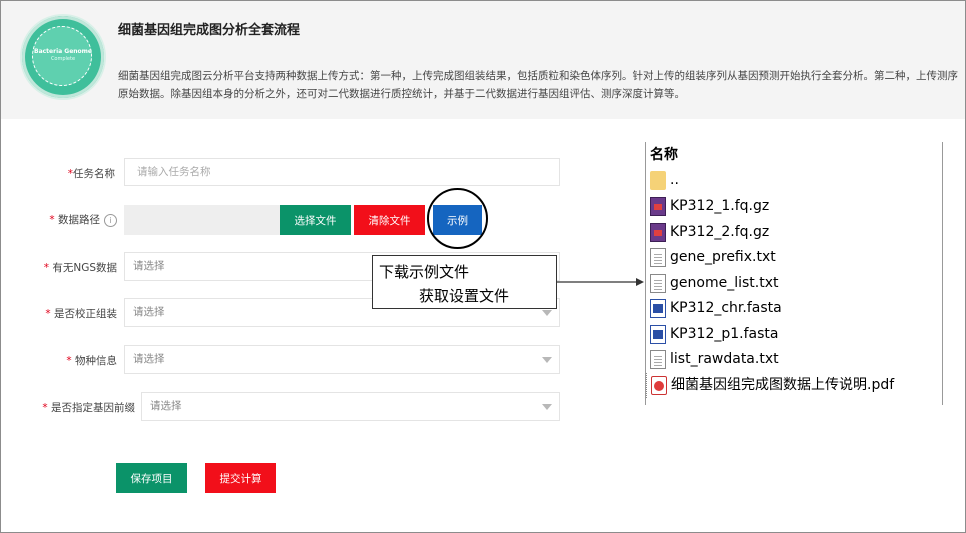  I want to click on logo-subtext: Complete, so click(63, 59).